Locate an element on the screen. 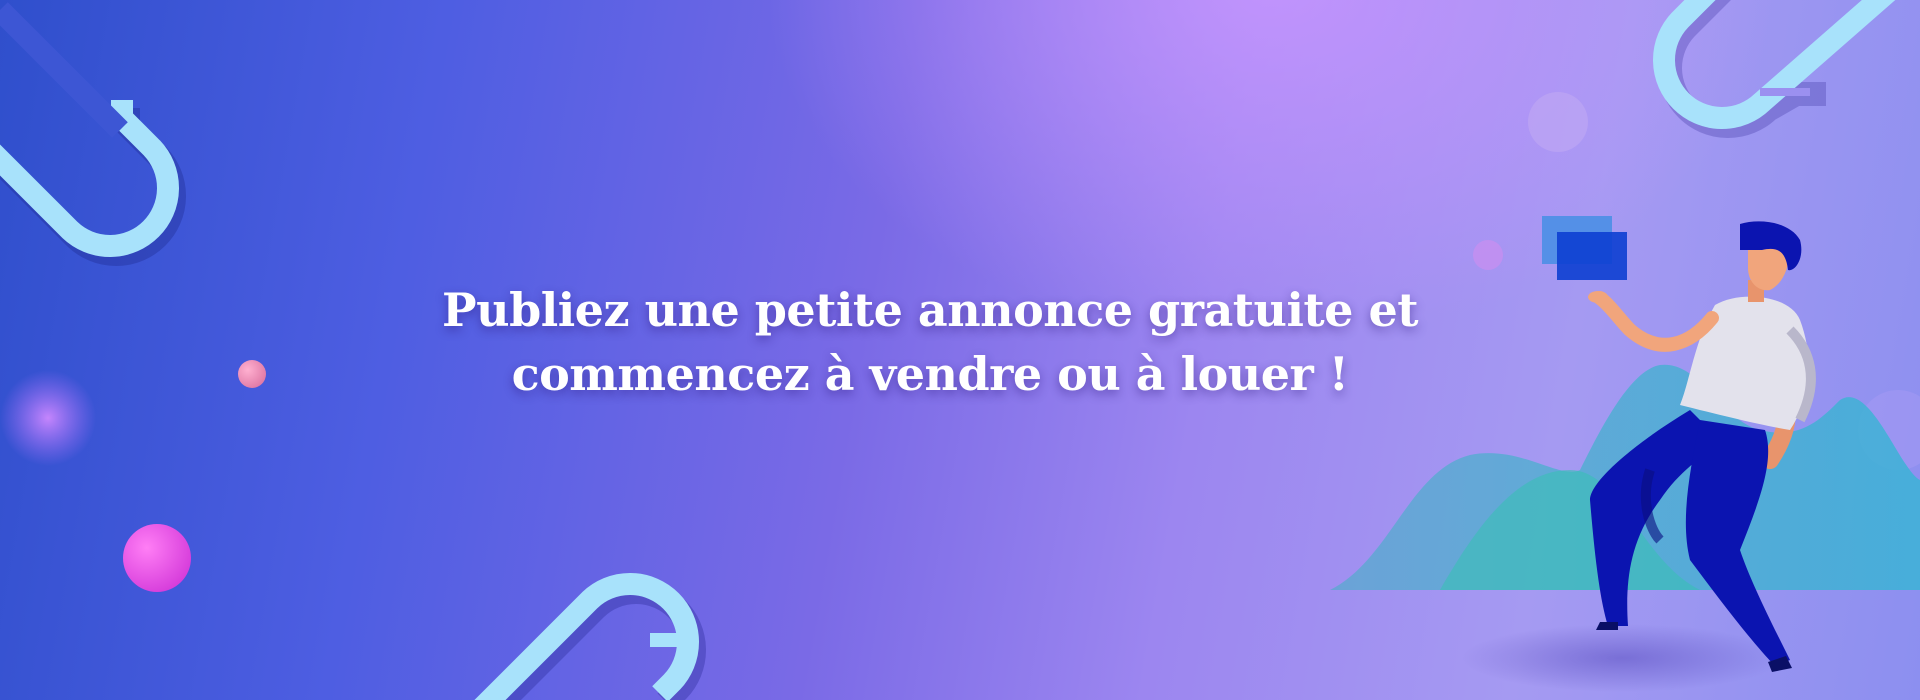  person-illustration is located at coordinates (1639, 454).